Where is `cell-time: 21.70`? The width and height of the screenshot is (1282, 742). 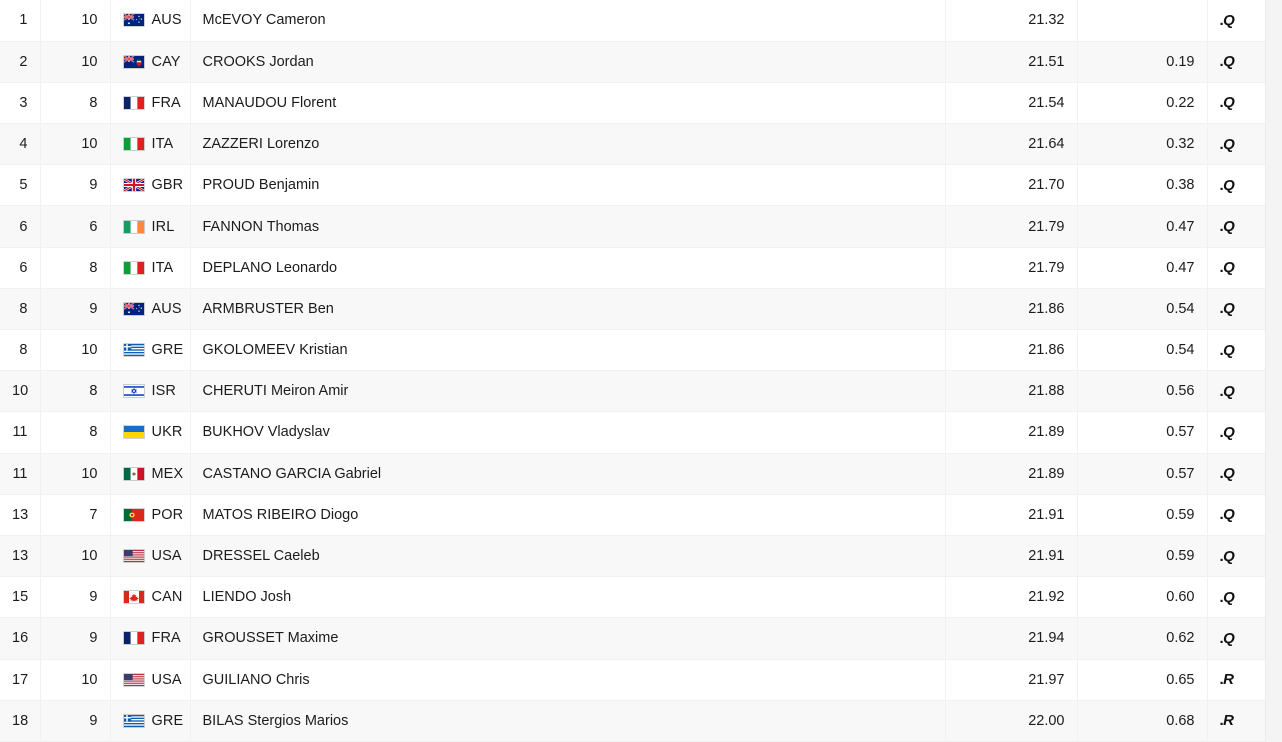
cell-time: 21.70 is located at coordinates (1011, 185).